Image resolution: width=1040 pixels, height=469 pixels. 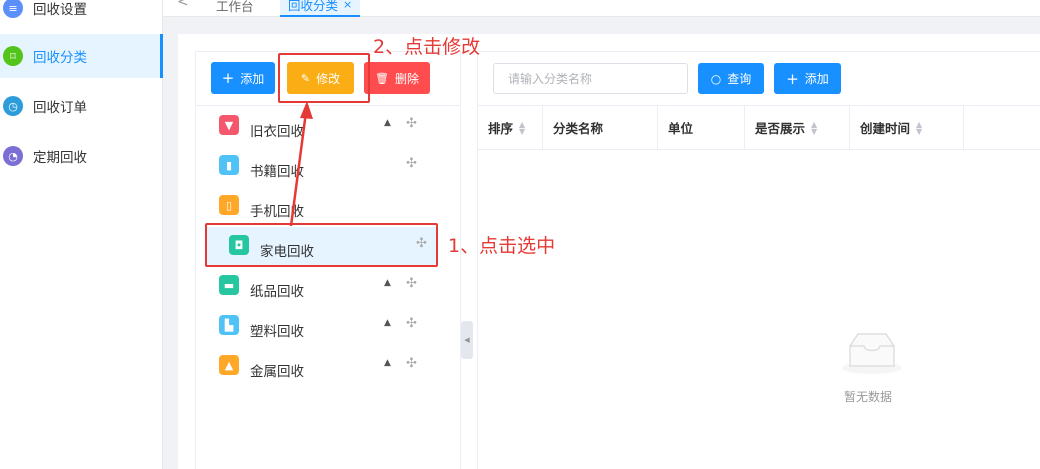 What do you see at coordinates (885, 128) in the screenshot?
I see `column-label: 创建时间` at bounding box center [885, 128].